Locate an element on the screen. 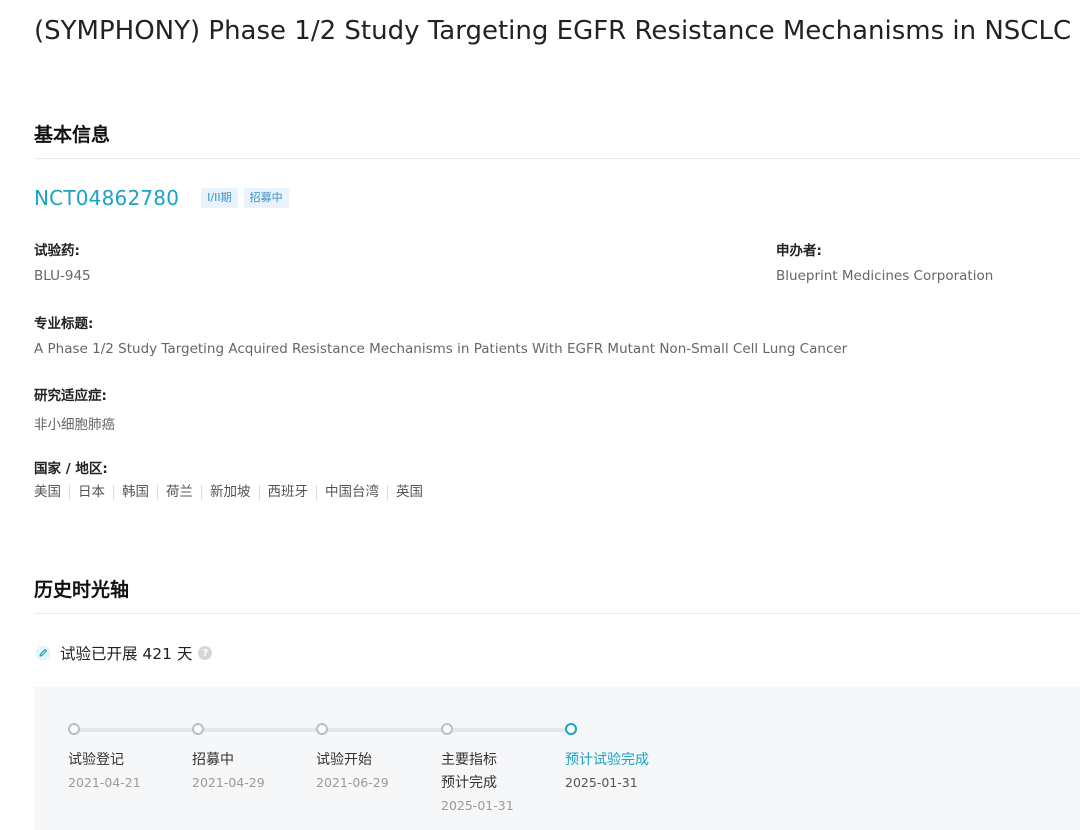 The height and width of the screenshot is (830, 1080). milestone-recruiting: 招募中 2021-04-29 is located at coordinates (254, 758).